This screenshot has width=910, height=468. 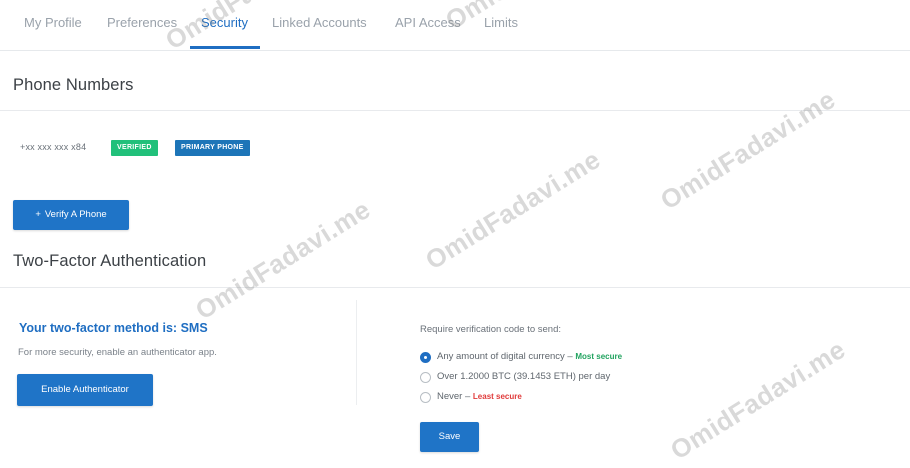 What do you see at coordinates (134, 148) in the screenshot?
I see `verified-badge: VERIFIED` at bounding box center [134, 148].